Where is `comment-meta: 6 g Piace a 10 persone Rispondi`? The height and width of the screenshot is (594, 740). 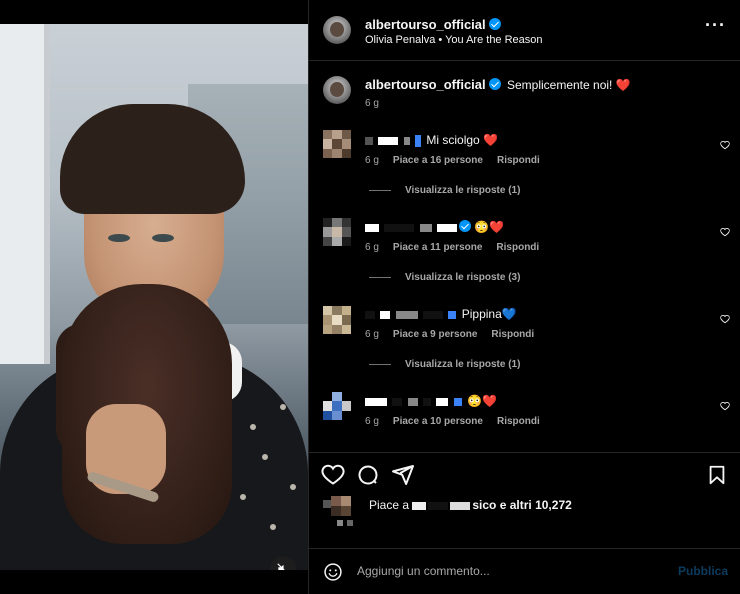 comment-meta: 6 g Piace a 10 persone Rispondi is located at coordinates (452, 421).